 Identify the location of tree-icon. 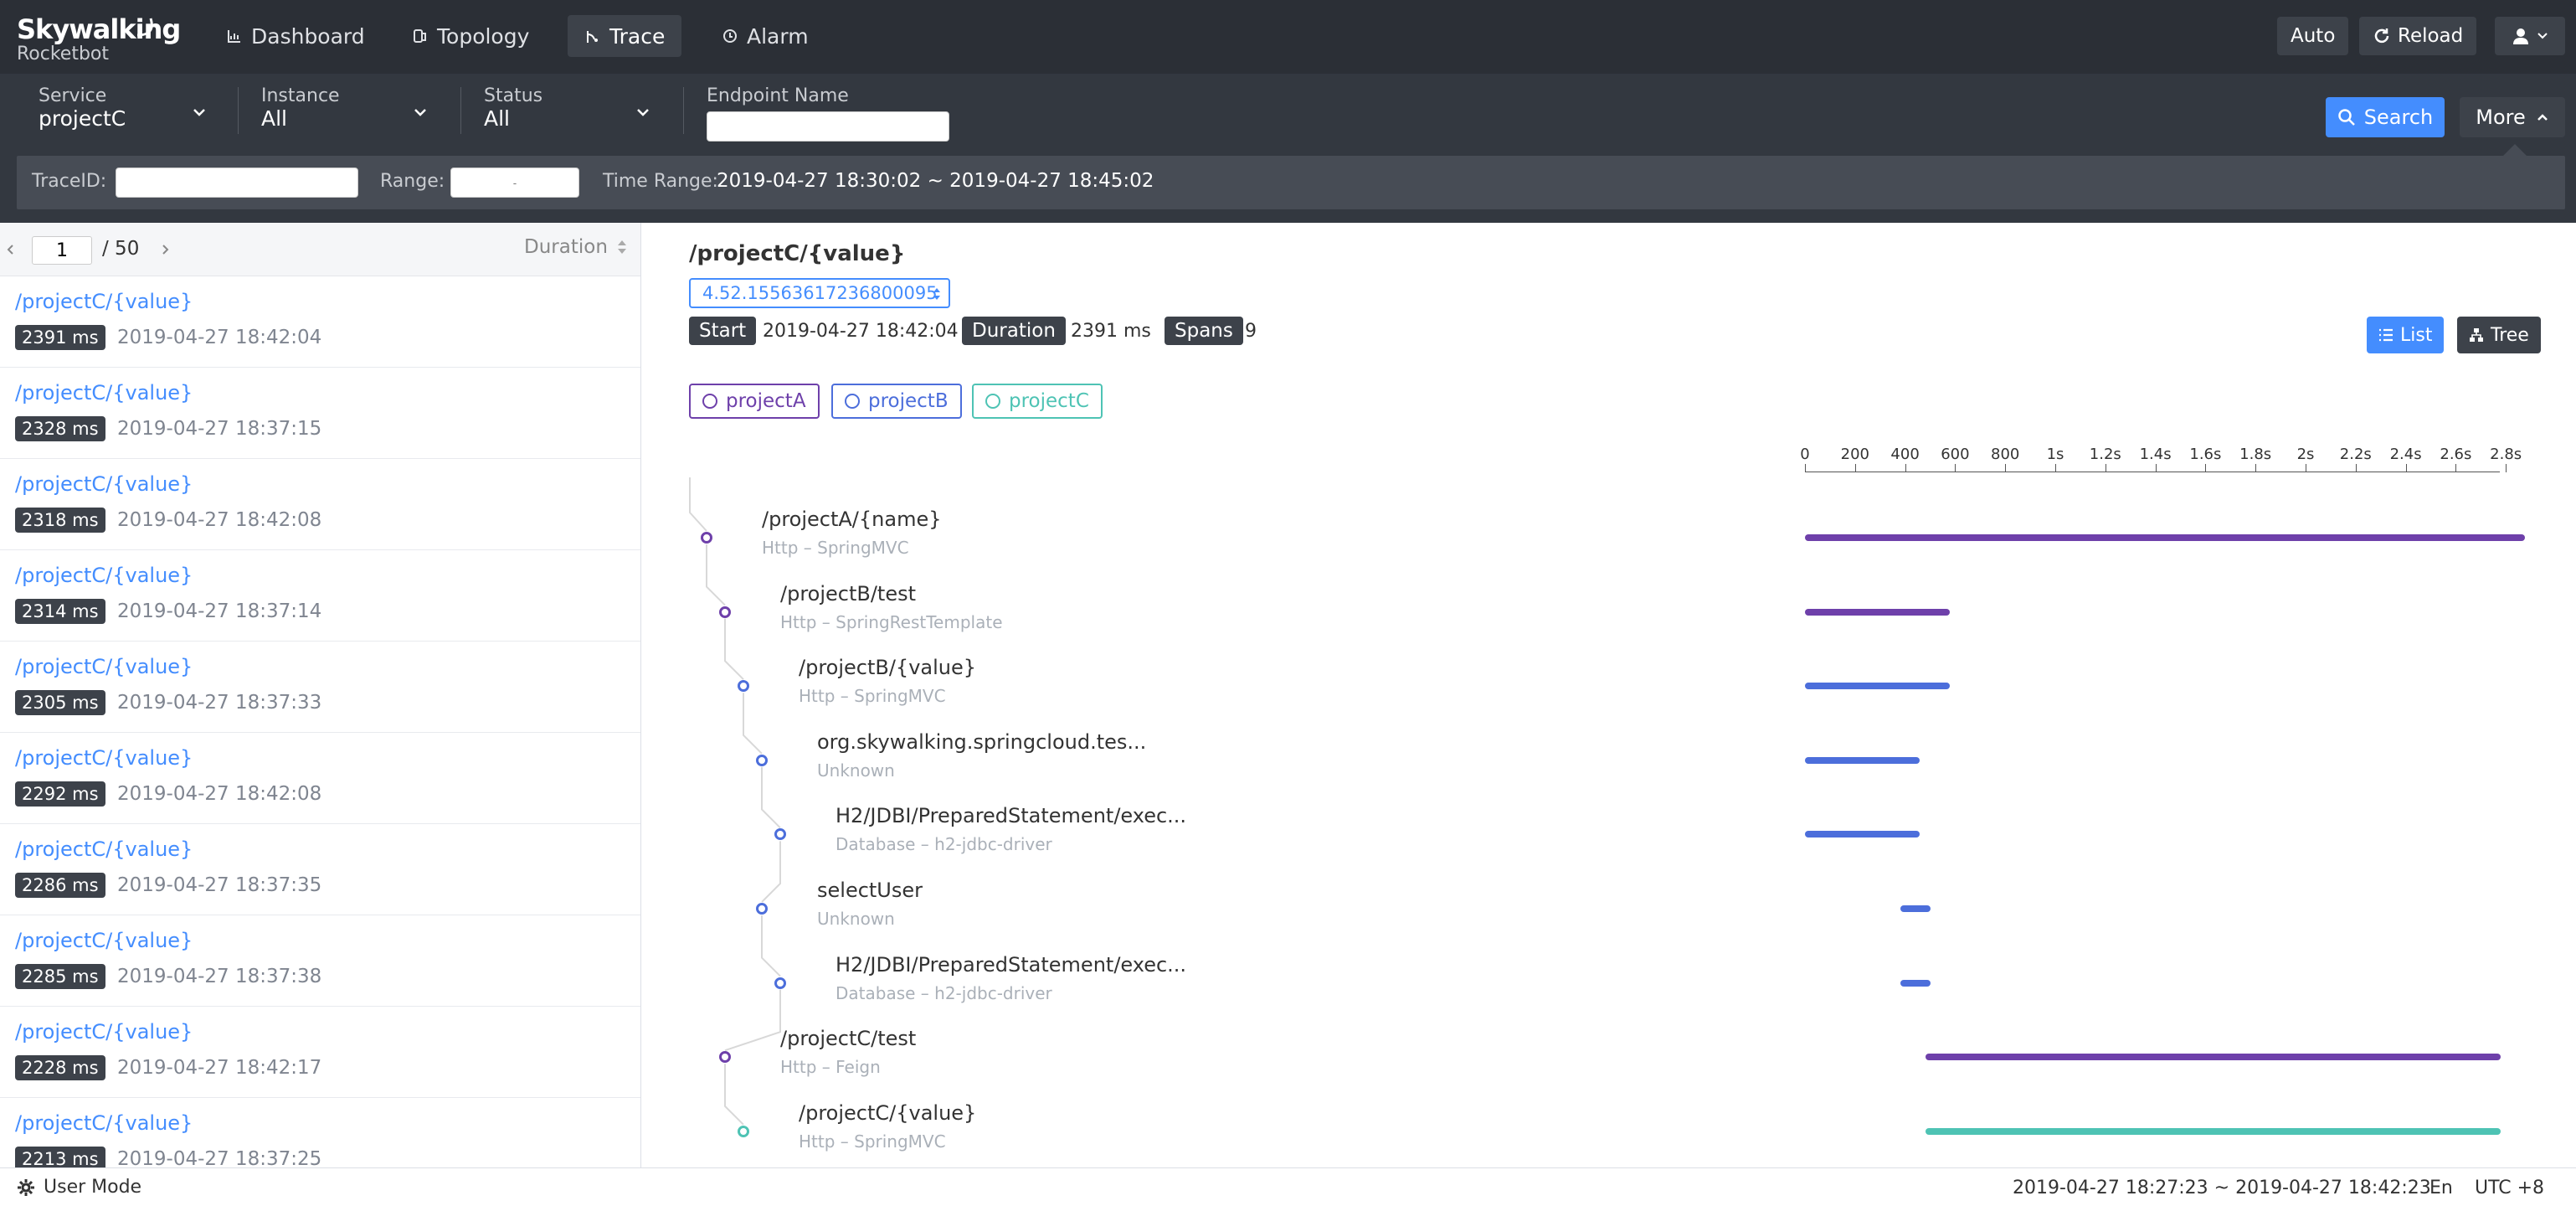
(2477, 335).